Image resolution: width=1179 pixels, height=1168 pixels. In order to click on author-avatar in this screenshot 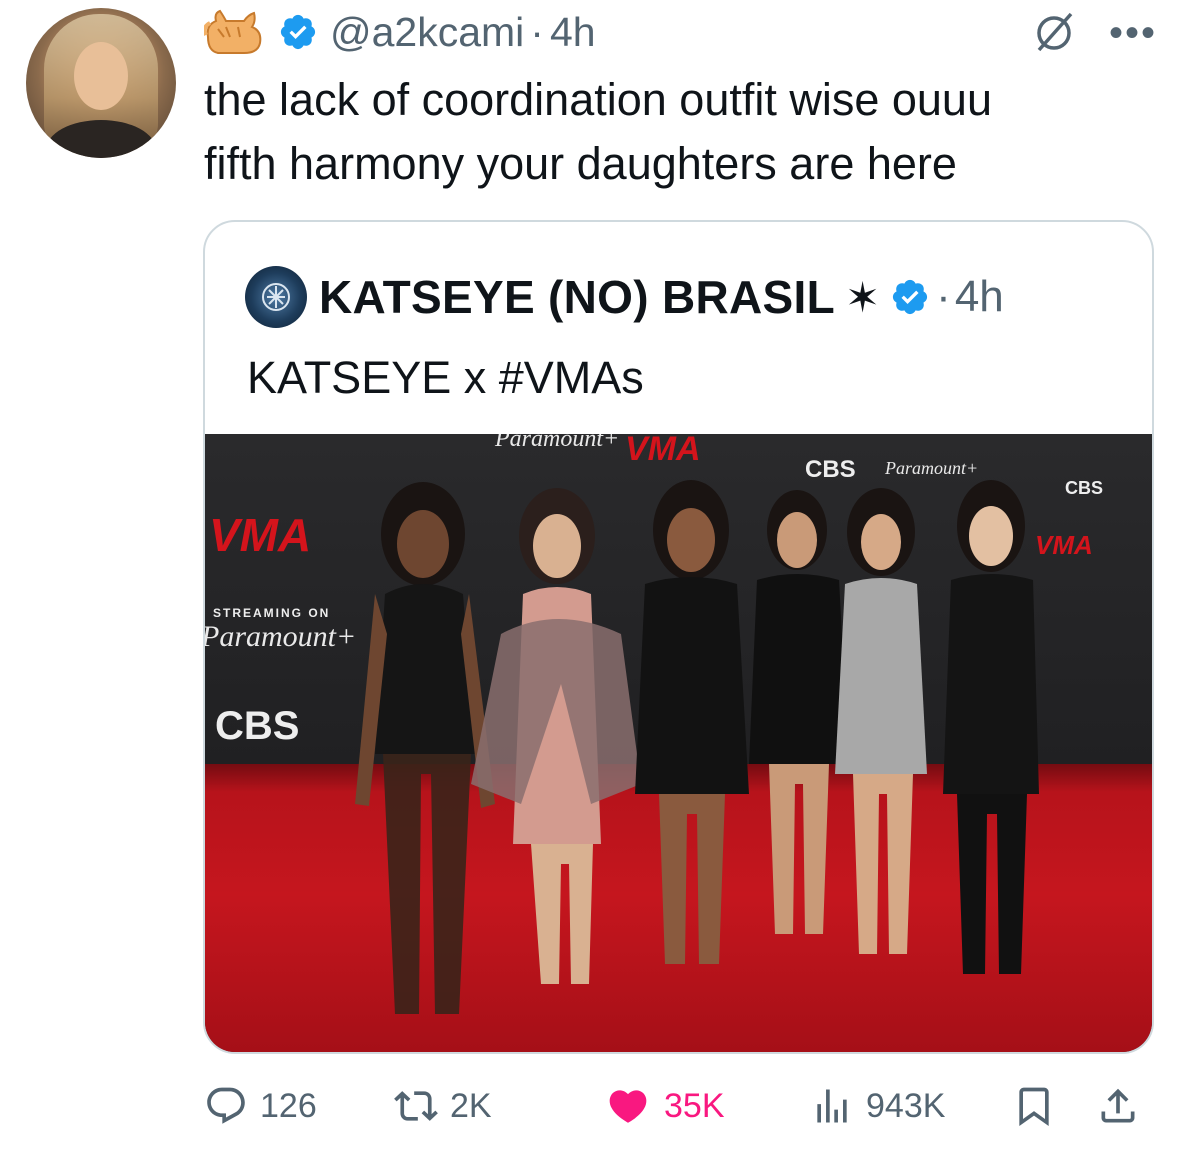, I will do `click(101, 83)`.